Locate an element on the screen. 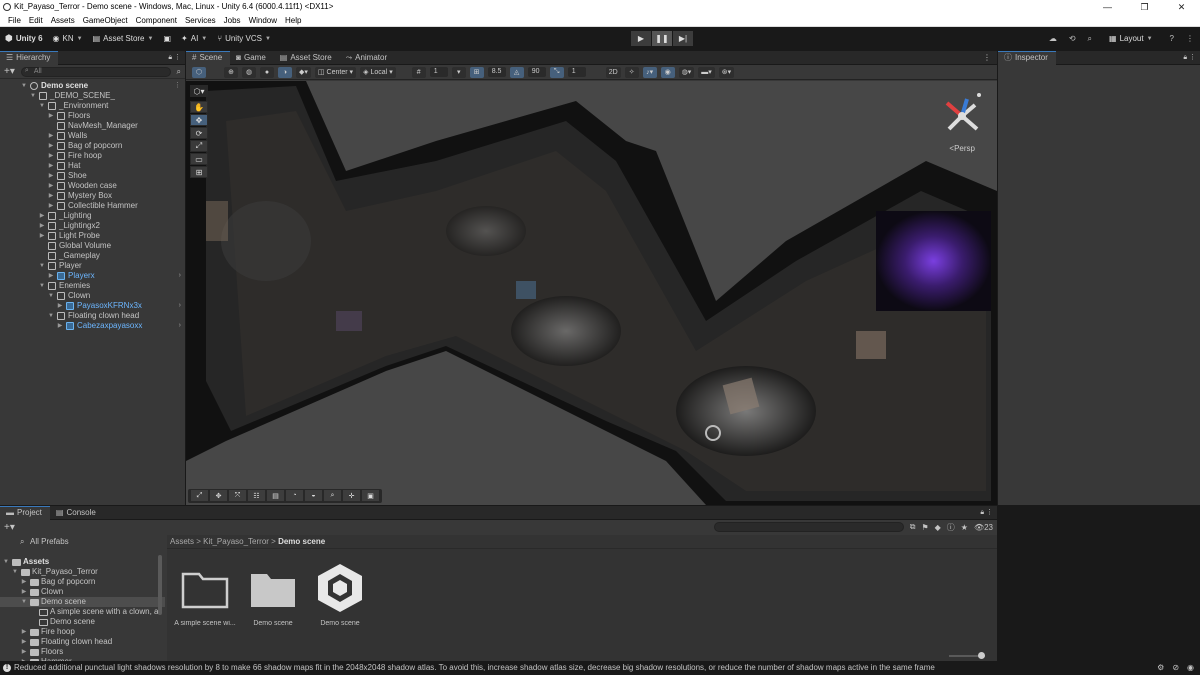 The image size is (1200, 675). maximize-button: ❐ is located at coordinates (1144, 7).